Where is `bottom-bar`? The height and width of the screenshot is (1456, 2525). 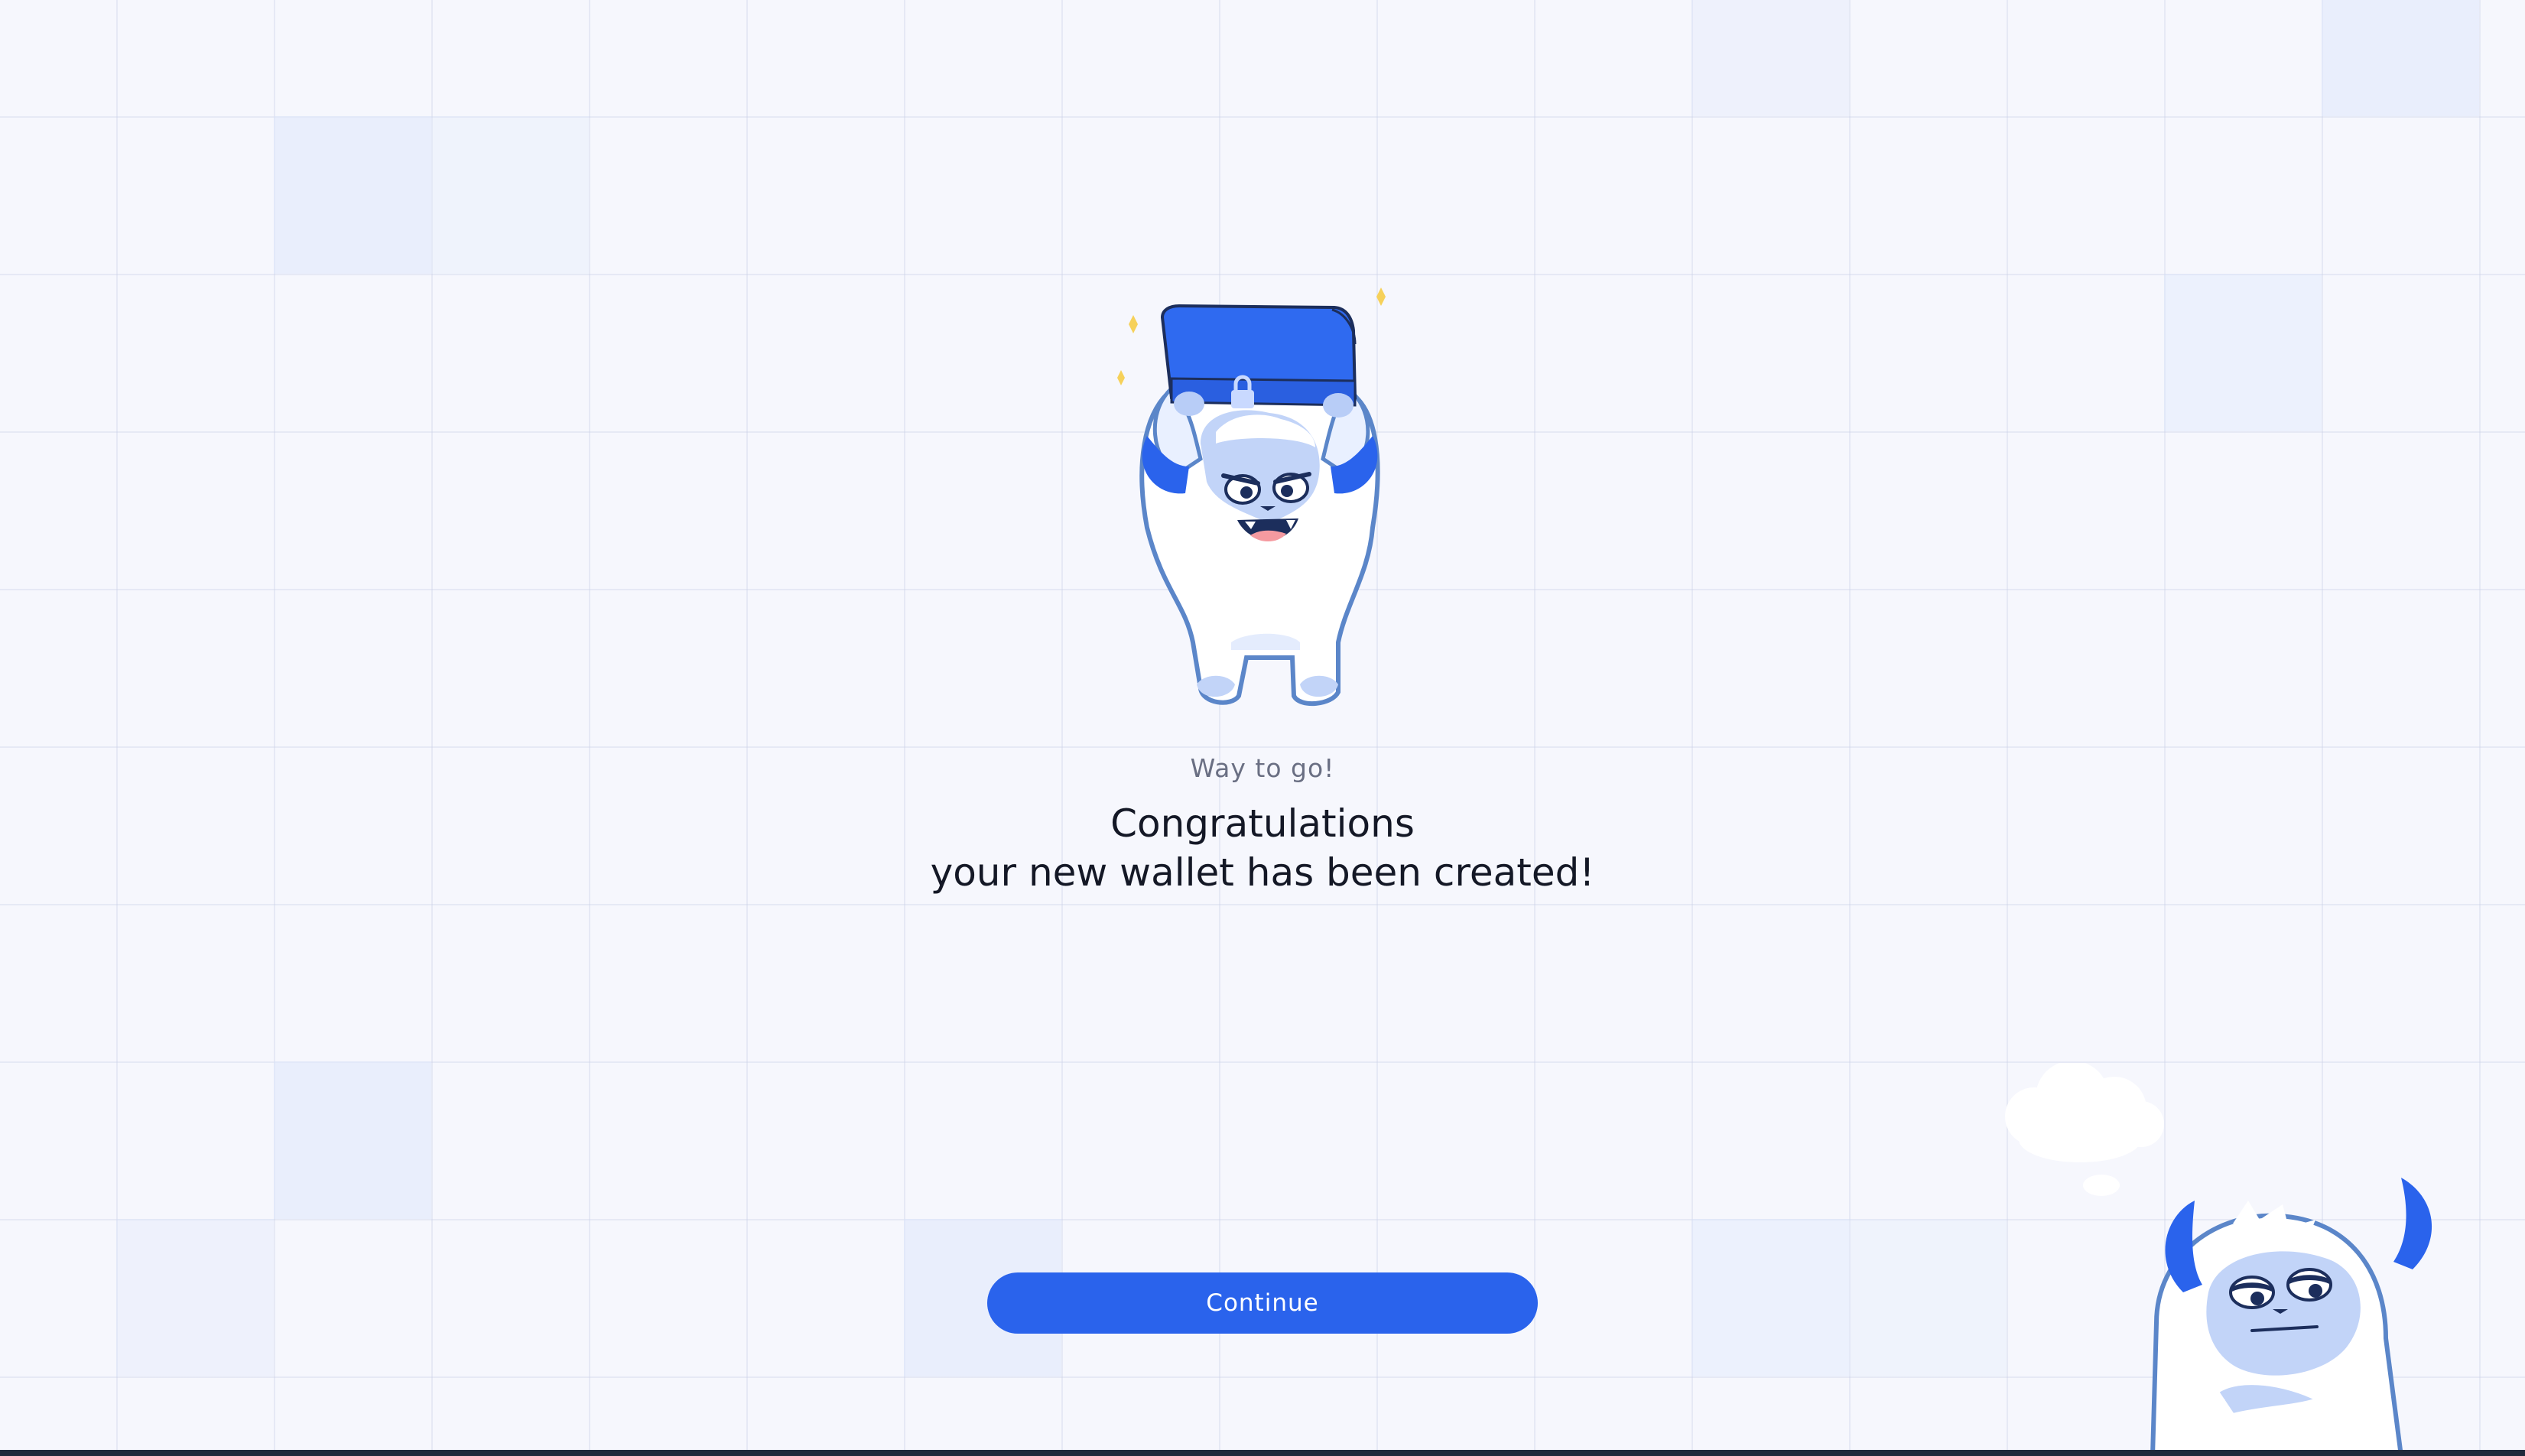
bottom-bar is located at coordinates (1262, 1453).